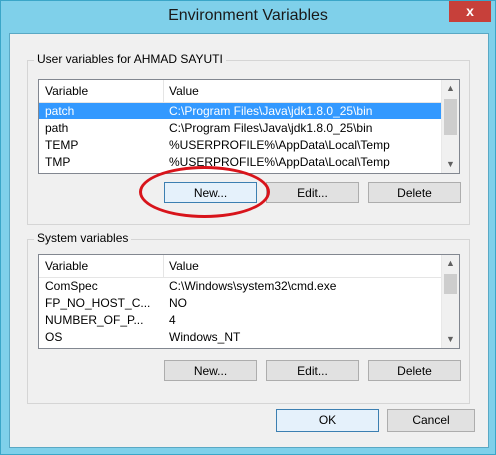 The height and width of the screenshot is (455, 496). I want to click on ok-button: OK, so click(327, 420).